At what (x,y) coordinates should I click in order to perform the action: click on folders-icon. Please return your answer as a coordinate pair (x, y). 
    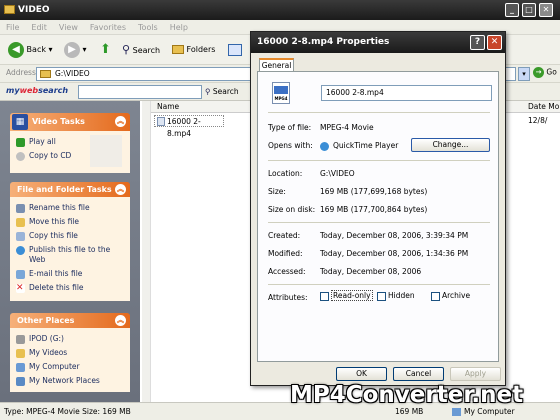
    Looking at the image, I should click on (178, 49).